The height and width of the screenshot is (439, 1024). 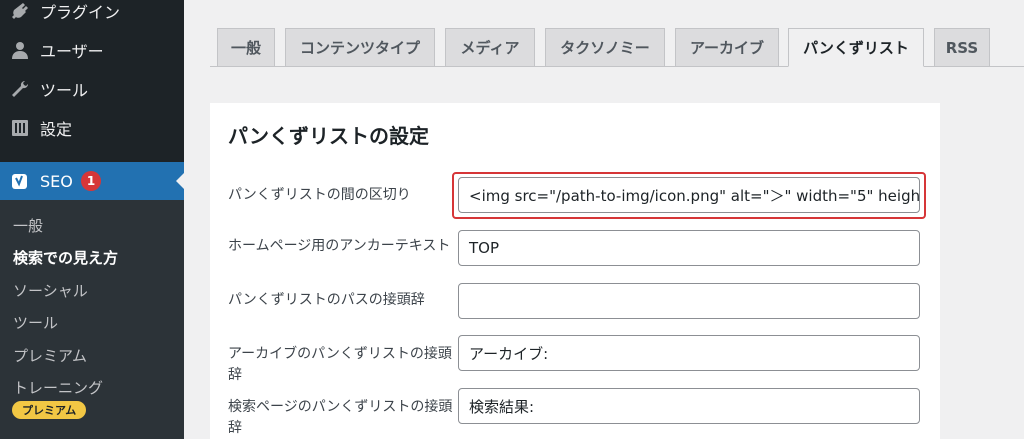 What do you see at coordinates (20, 128) in the screenshot?
I see `settings-icon` at bounding box center [20, 128].